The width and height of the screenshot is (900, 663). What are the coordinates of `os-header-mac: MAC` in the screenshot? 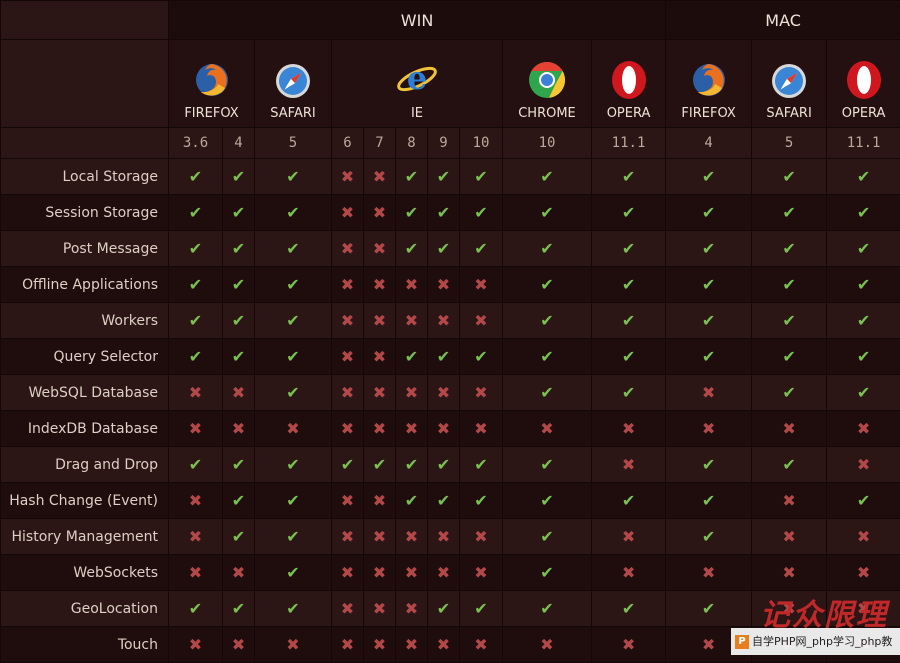 It's located at (783, 20).